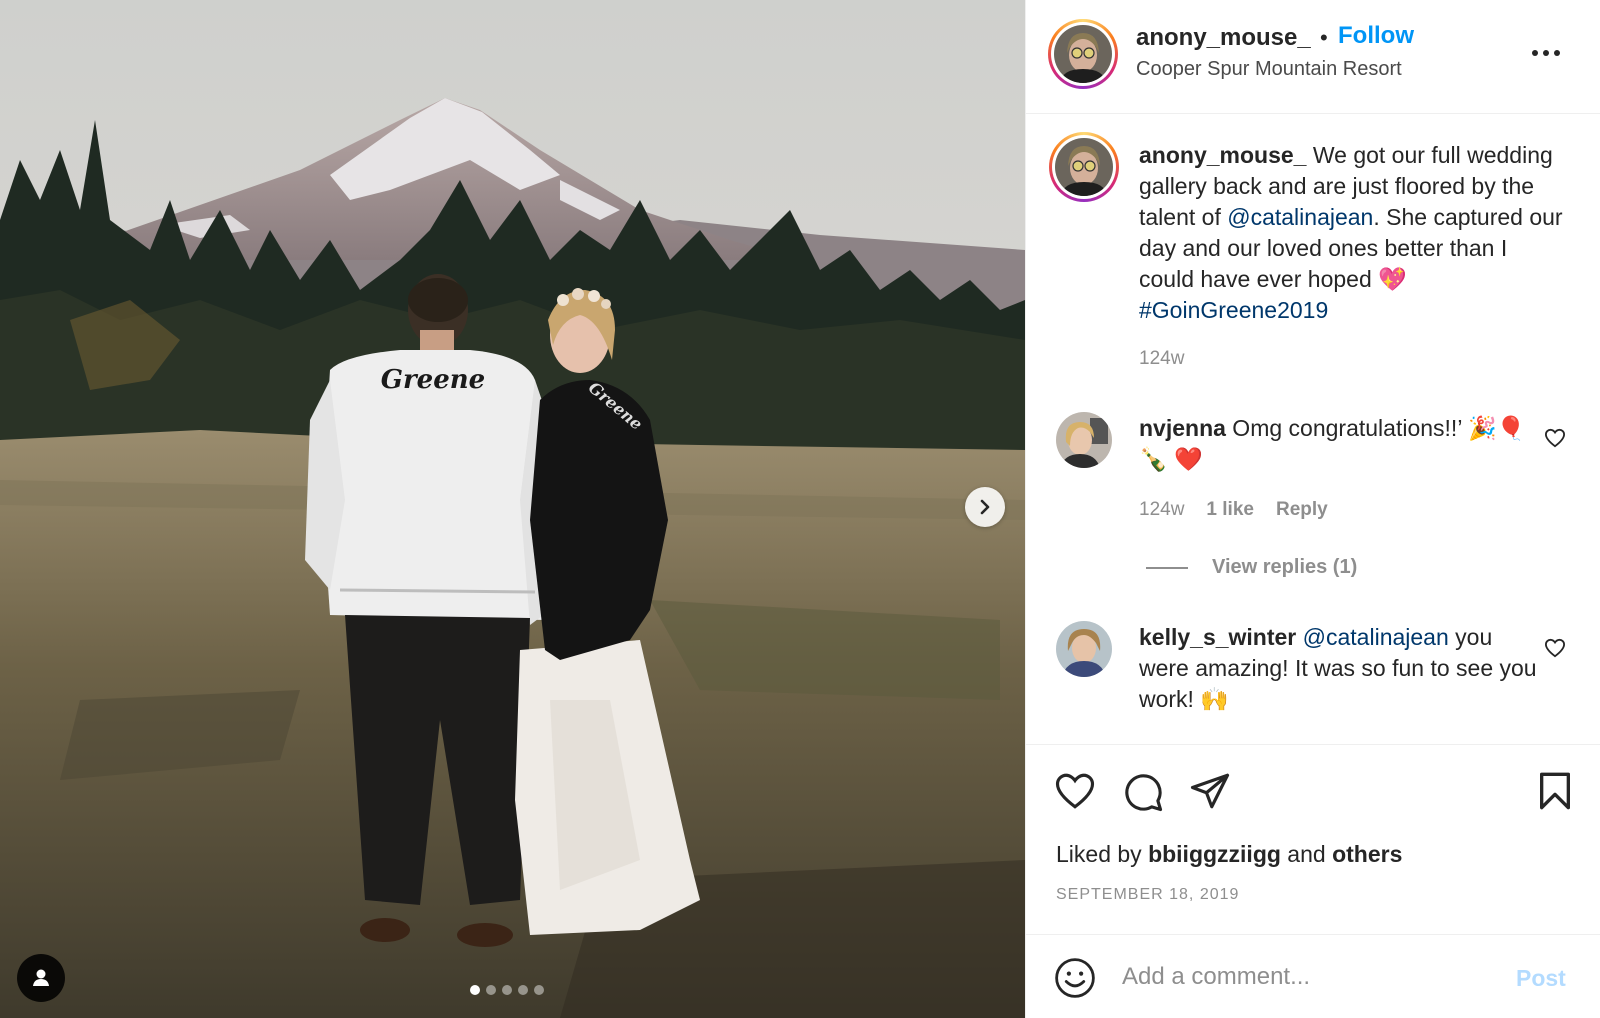 The height and width of the screenshot is (1018, 1600). What do you see at coordinates (1376, 36) in the screenshot?
I see `follow-button: Follow` at bounding box center [1376, 36].